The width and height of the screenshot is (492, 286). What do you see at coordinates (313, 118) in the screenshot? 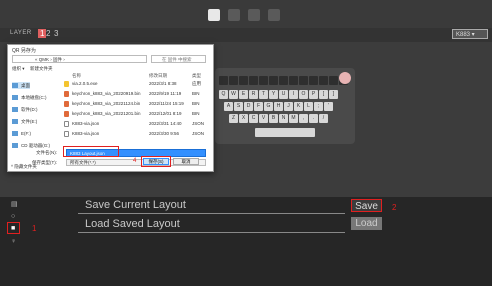
I see `keycap: .` at bounding box center [313, 118].